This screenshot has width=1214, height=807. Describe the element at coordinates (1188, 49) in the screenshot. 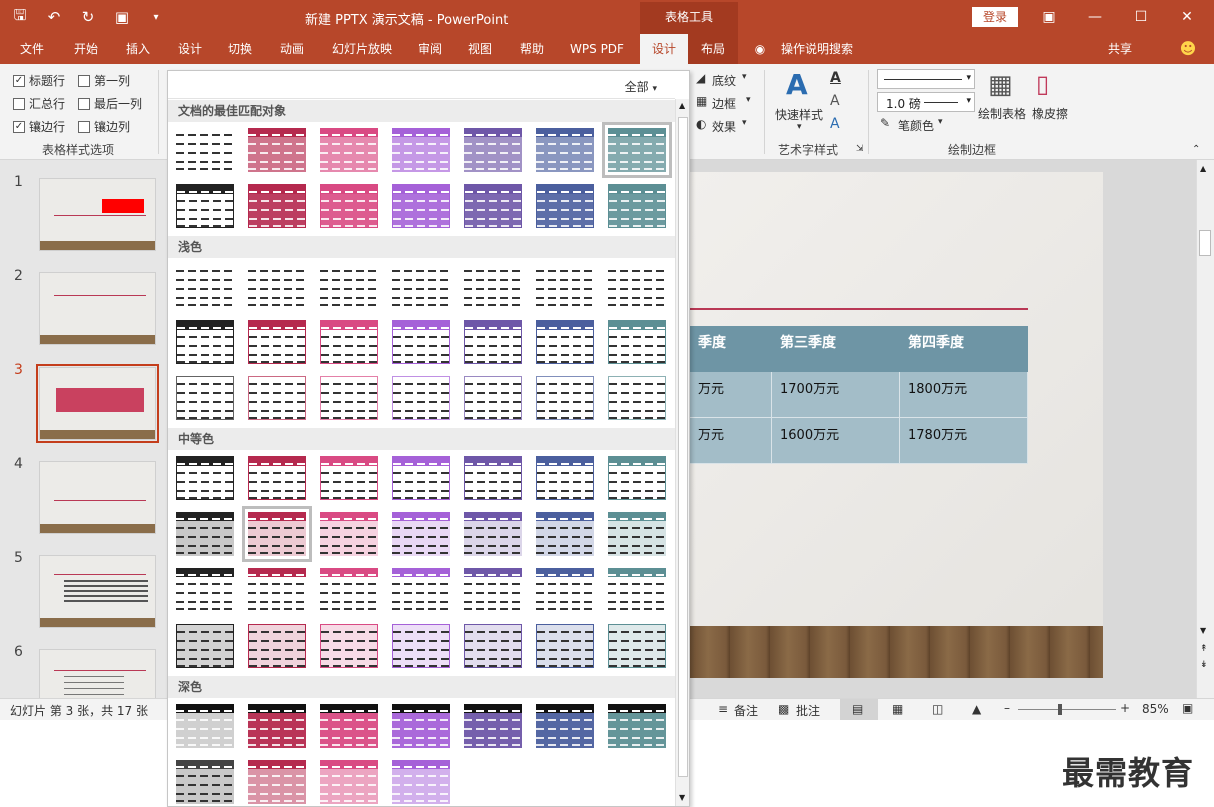

I see `smiley-feedback-icon: ☻` at that location.